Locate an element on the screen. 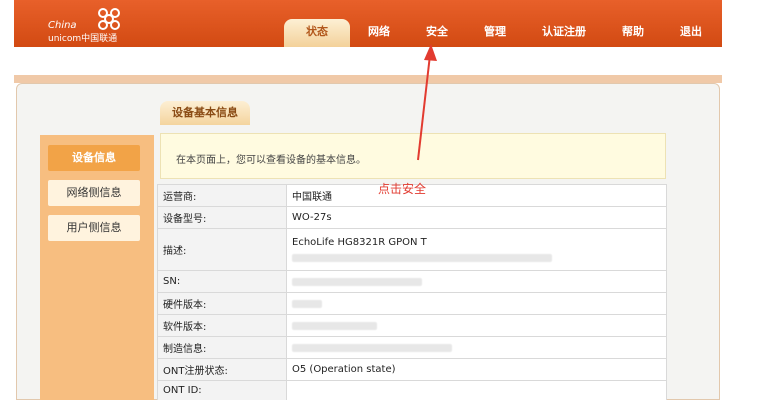 The height and width of the screenshot is (400, 760). table-row: ONT注册状态: O5 (Operation state) is located at coordinates (412, 369).